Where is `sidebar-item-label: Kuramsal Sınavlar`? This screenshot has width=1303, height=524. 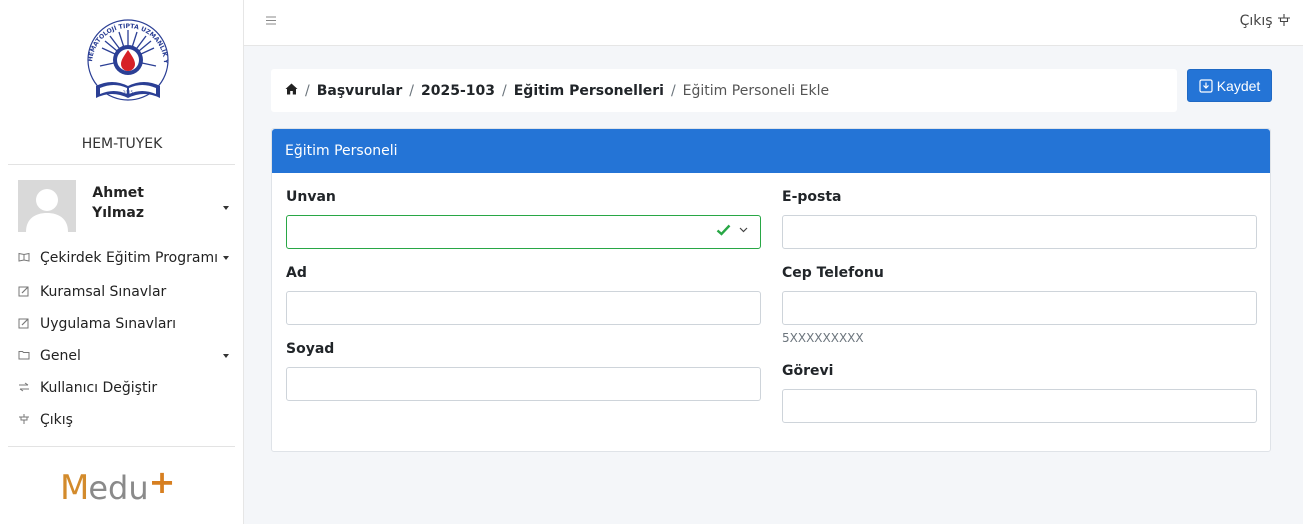
sidebar-item-label: Kuramsal Sınavlar is located at coordinates (103, 292).